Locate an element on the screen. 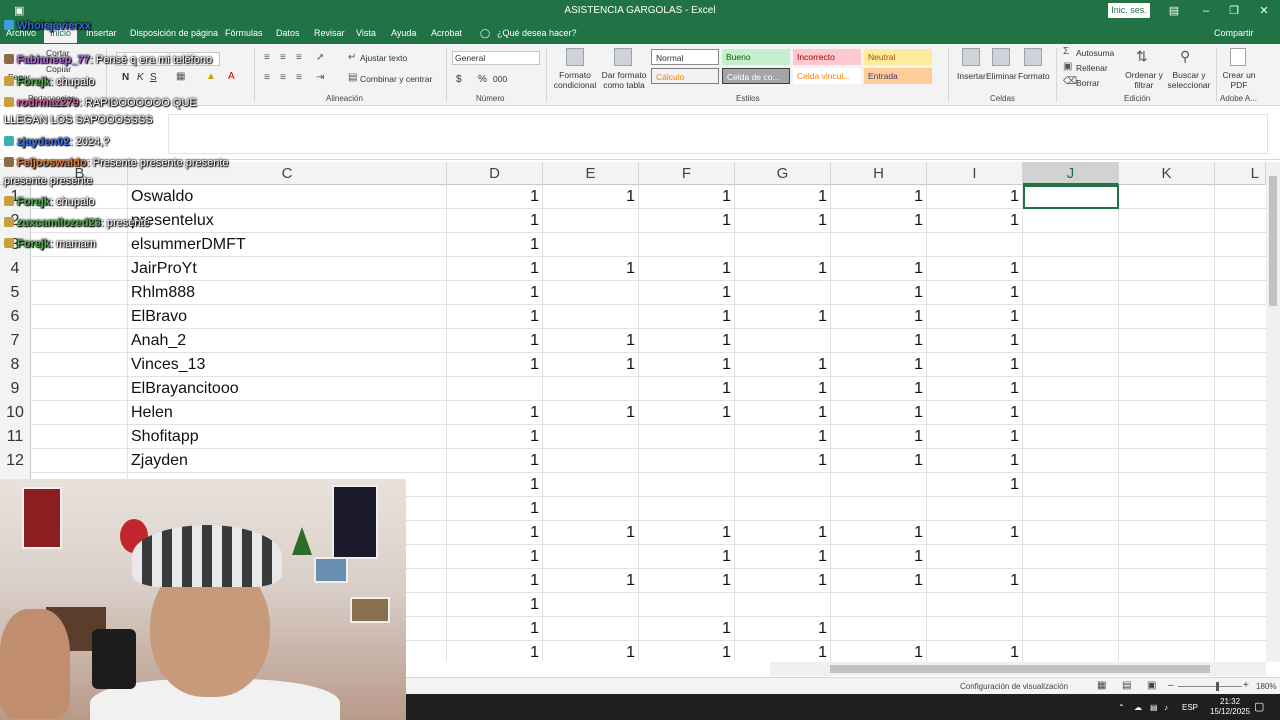  style-incorrecto: Incorrecto is located at coordinates (827, 57).